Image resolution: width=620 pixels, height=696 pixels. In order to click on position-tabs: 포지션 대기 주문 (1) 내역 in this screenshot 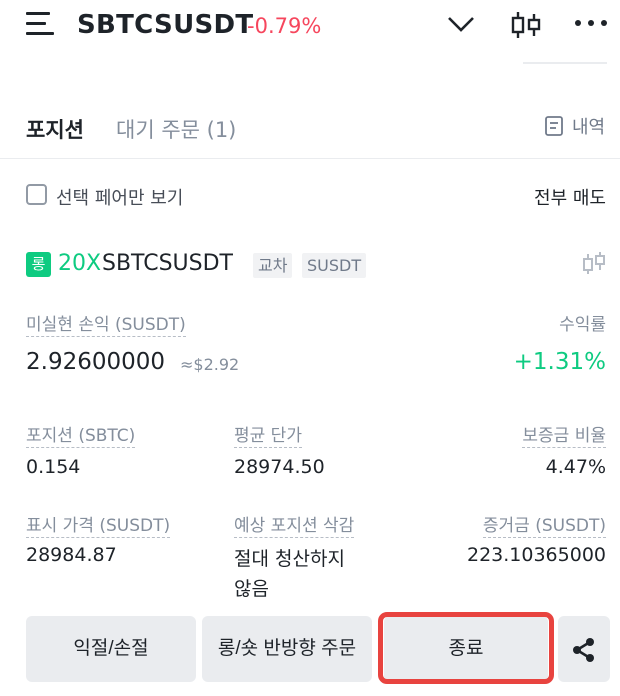, I will do `click(310, 127)`.